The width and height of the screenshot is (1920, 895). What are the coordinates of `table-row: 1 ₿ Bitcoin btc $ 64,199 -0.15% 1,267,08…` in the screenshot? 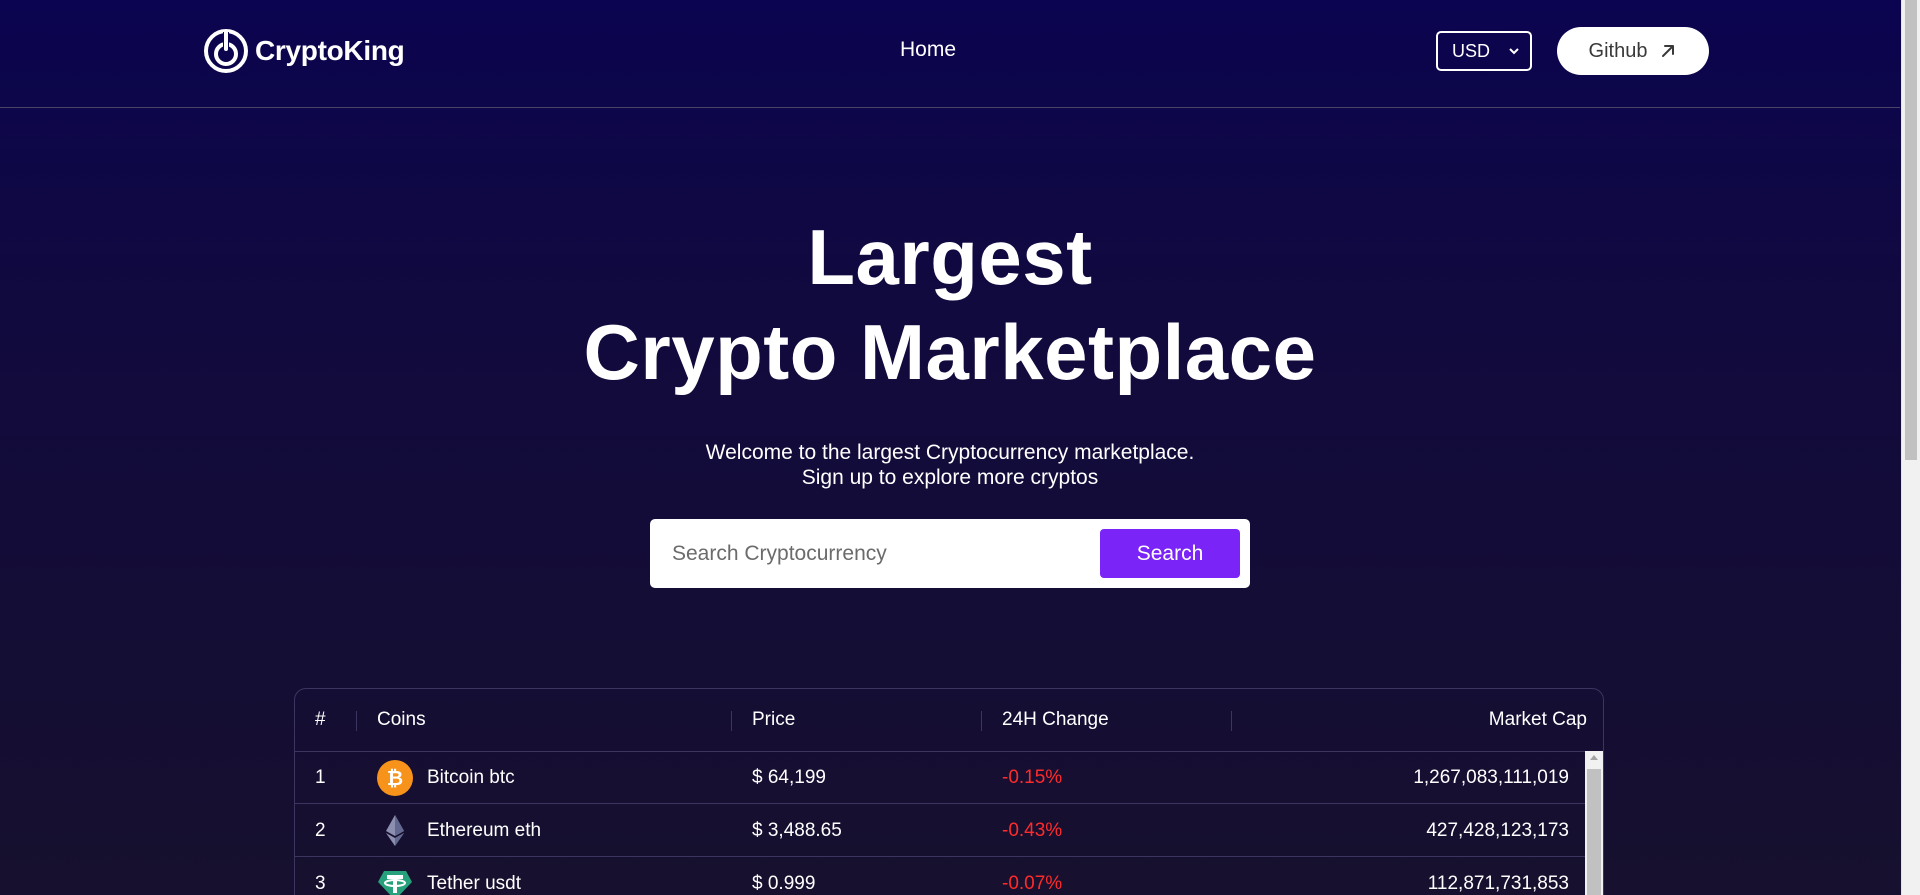 It's located at (949, 777).